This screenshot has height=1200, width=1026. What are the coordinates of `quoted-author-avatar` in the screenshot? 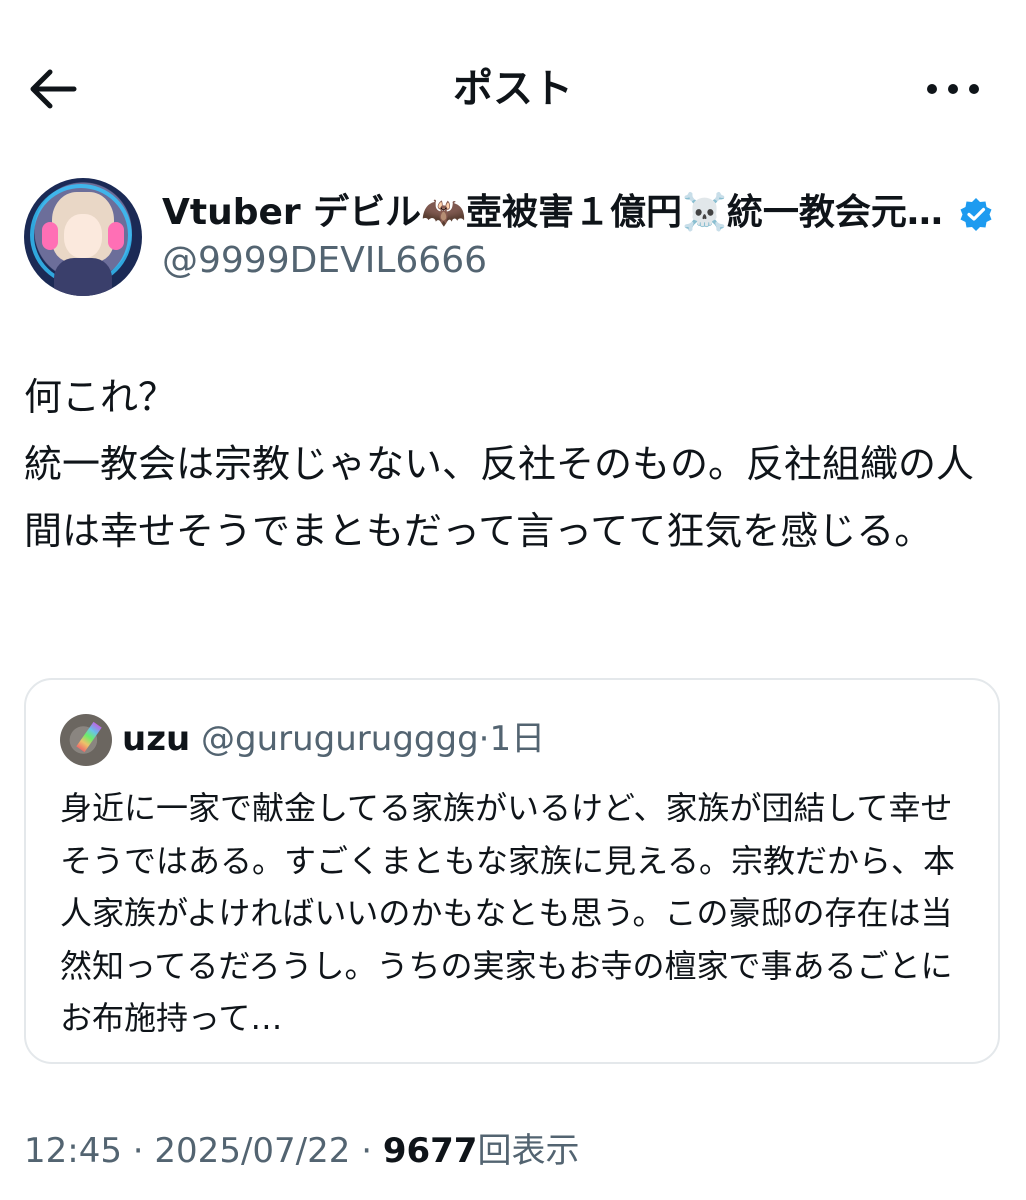 It's located at (86, 740).